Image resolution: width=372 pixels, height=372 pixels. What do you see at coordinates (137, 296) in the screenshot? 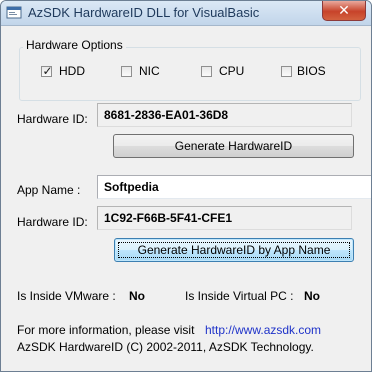
I see `vmware-value: No` at bounding box center [137, 296].